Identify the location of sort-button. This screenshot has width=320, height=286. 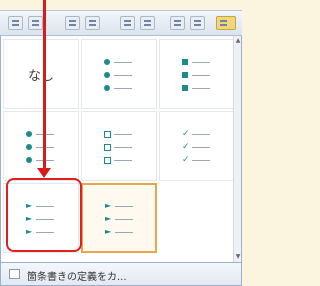
(147, 23).